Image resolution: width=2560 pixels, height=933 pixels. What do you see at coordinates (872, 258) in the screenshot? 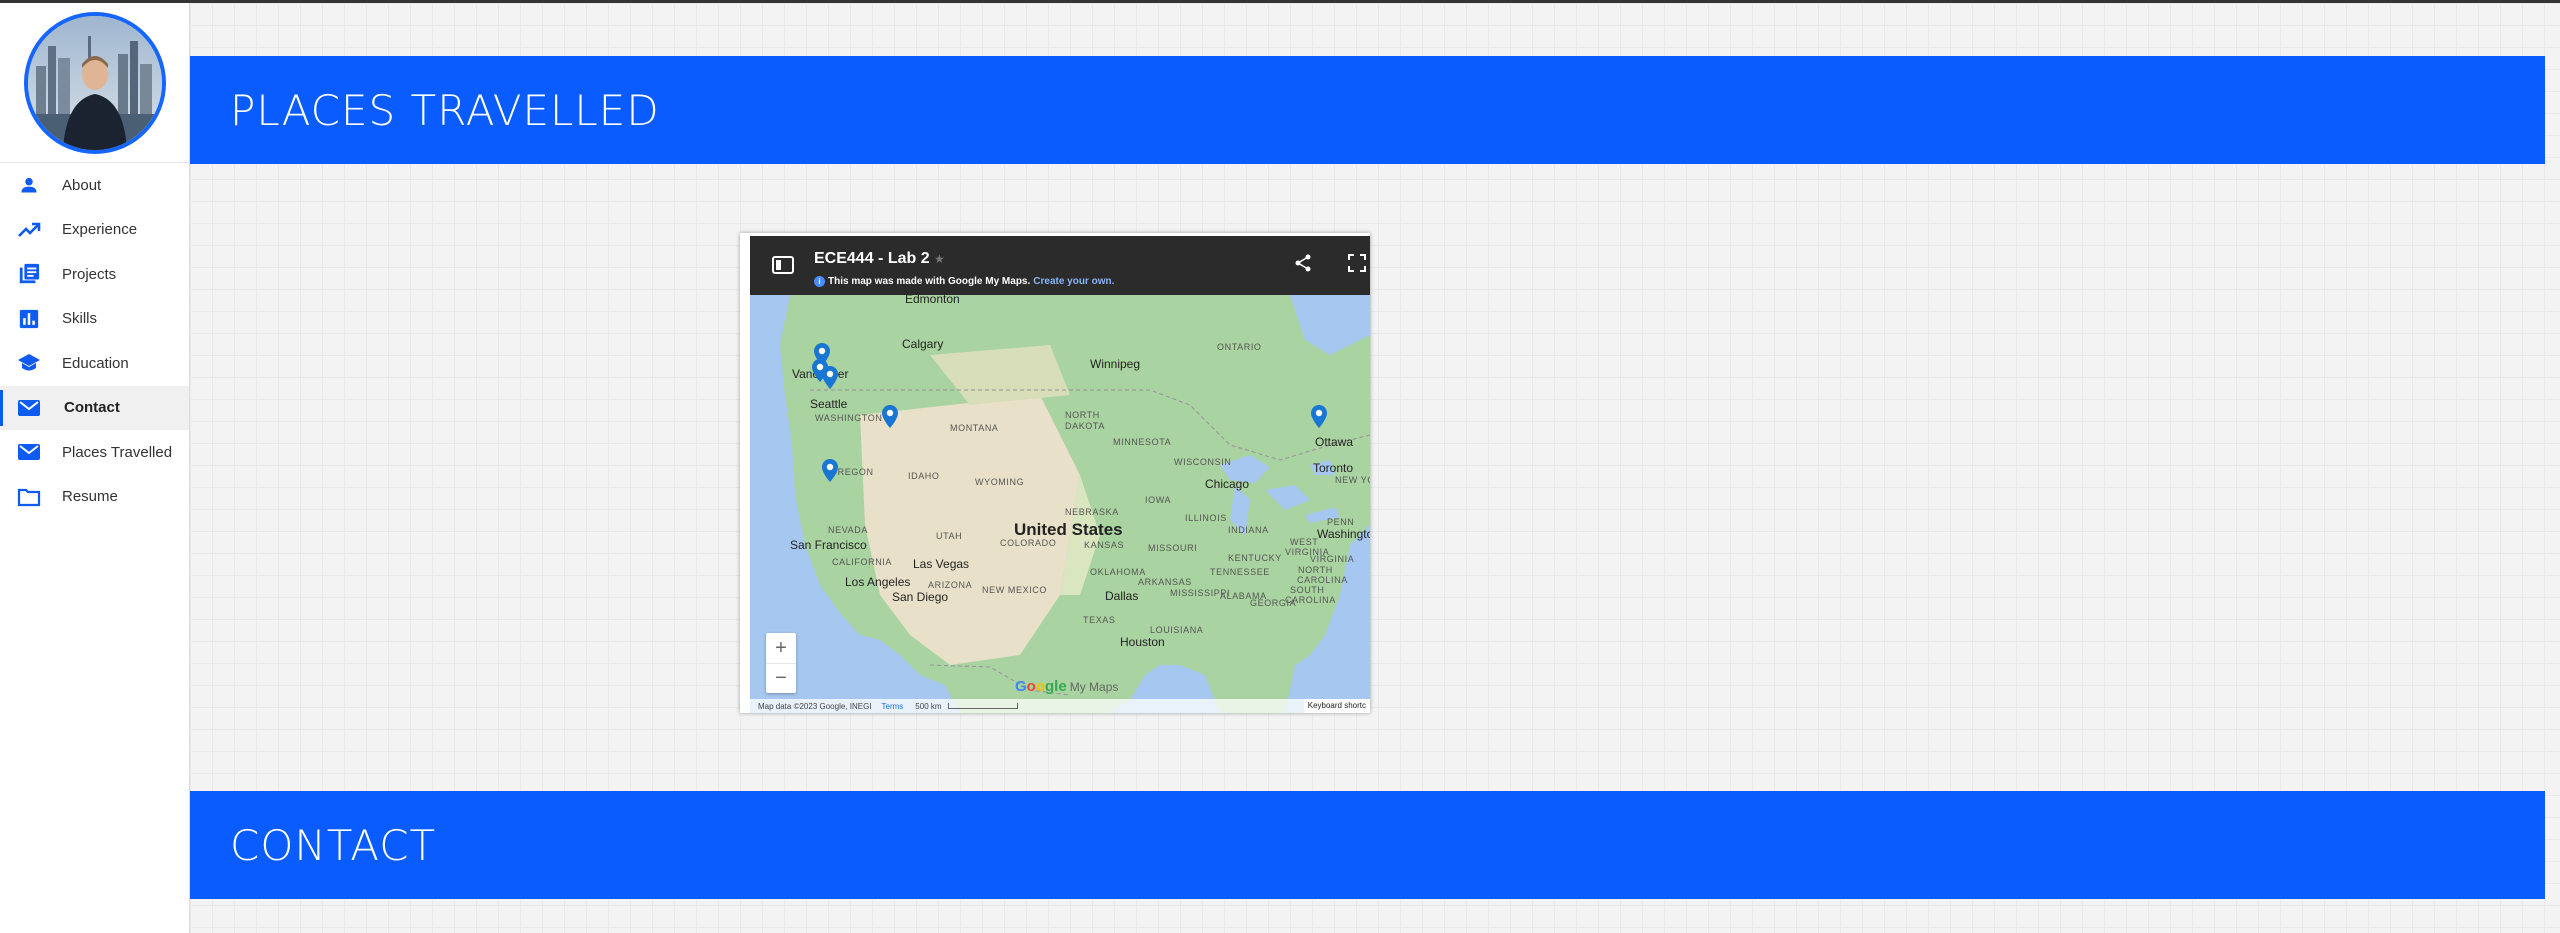
I see `map-title: ECE444 - Lab 2` at bounding box center [872, 258].